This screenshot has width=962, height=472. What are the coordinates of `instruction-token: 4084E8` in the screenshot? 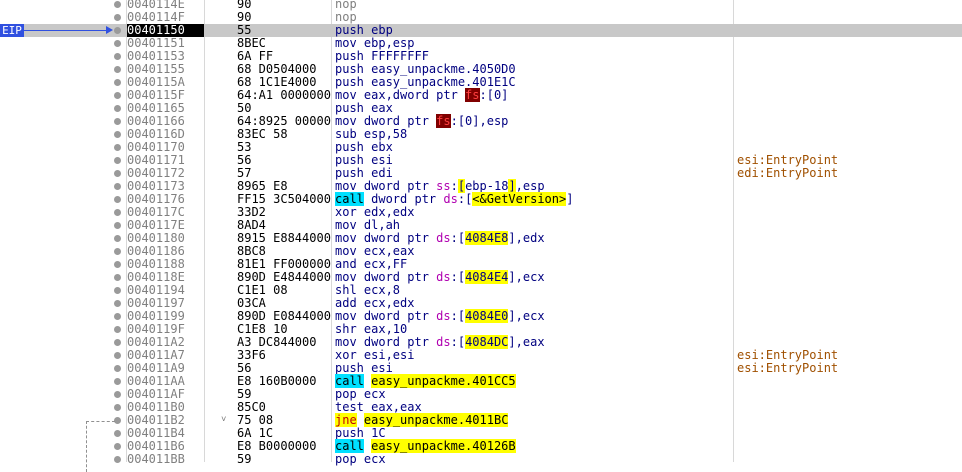 It's located at (487, 238).